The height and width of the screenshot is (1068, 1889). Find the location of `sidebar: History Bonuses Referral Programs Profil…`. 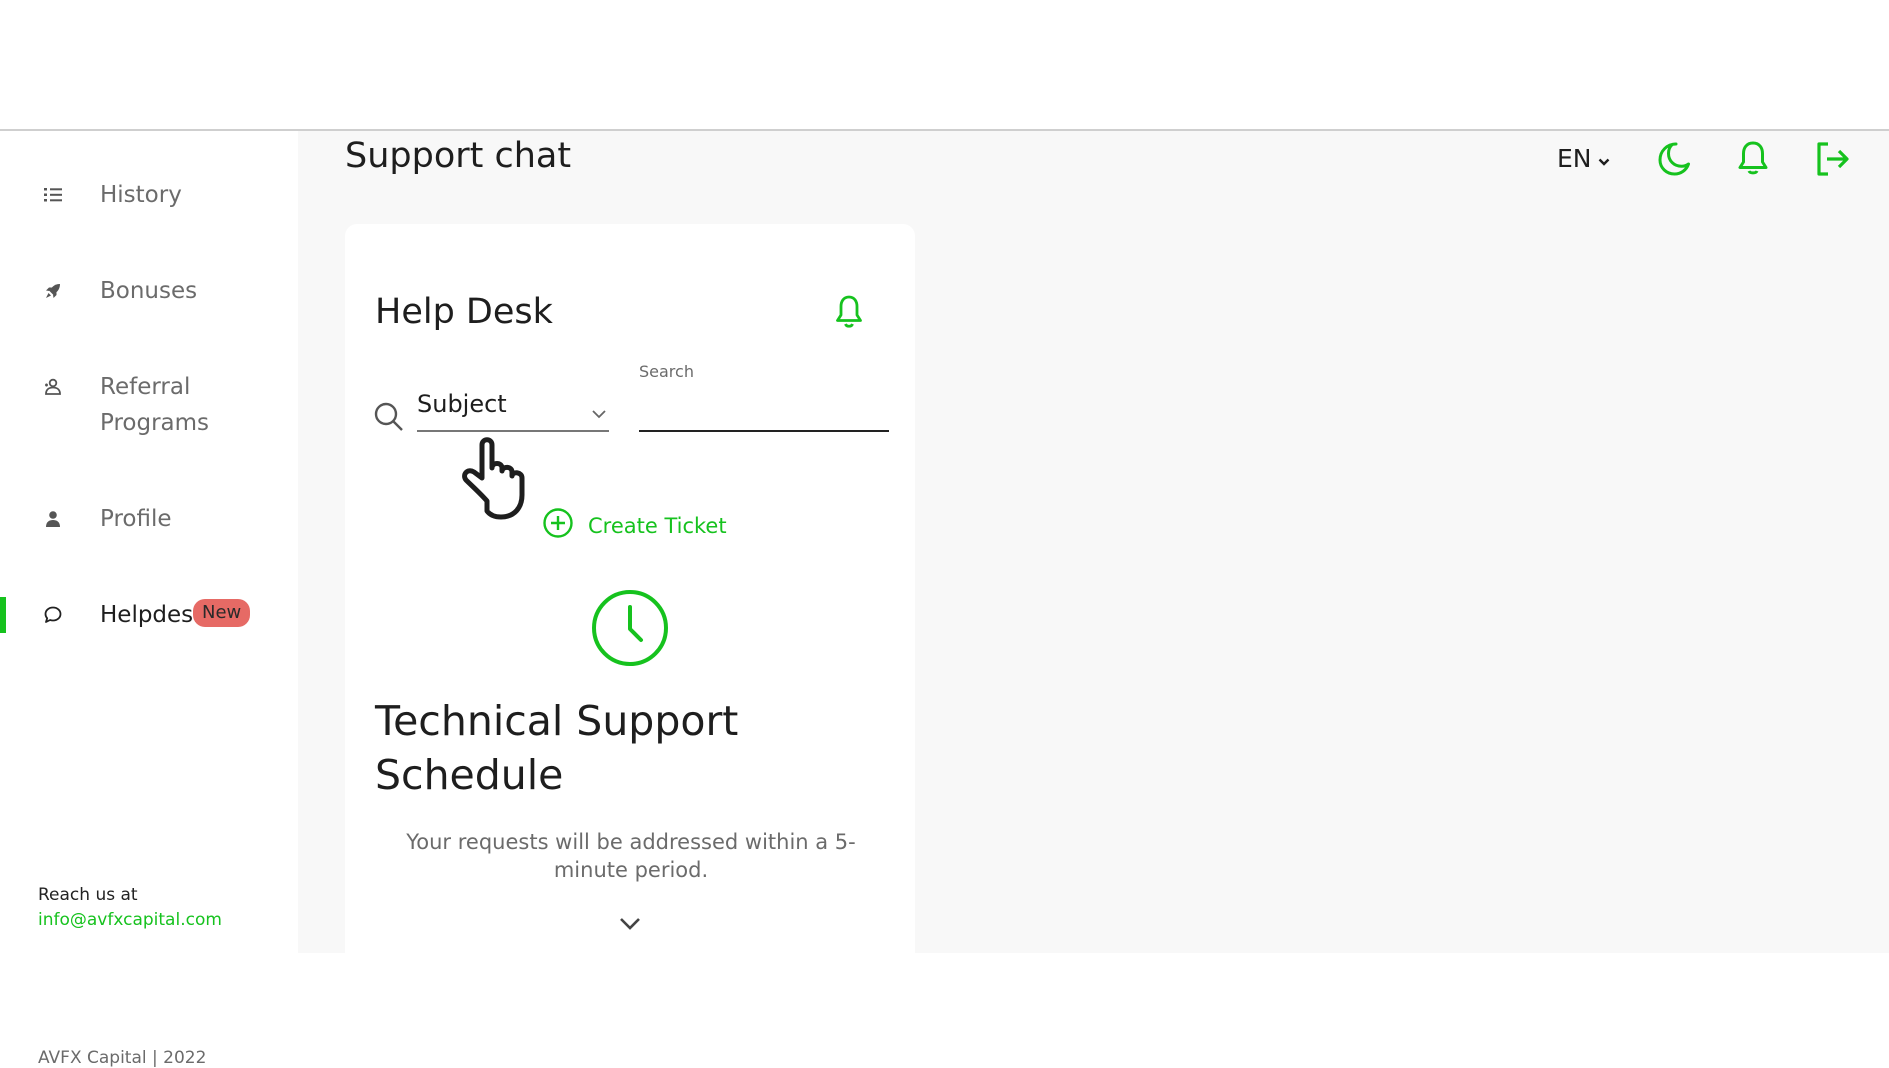

sidebar: History Bonuses Referral Programs Profil… is located at coordinates (149, 599).